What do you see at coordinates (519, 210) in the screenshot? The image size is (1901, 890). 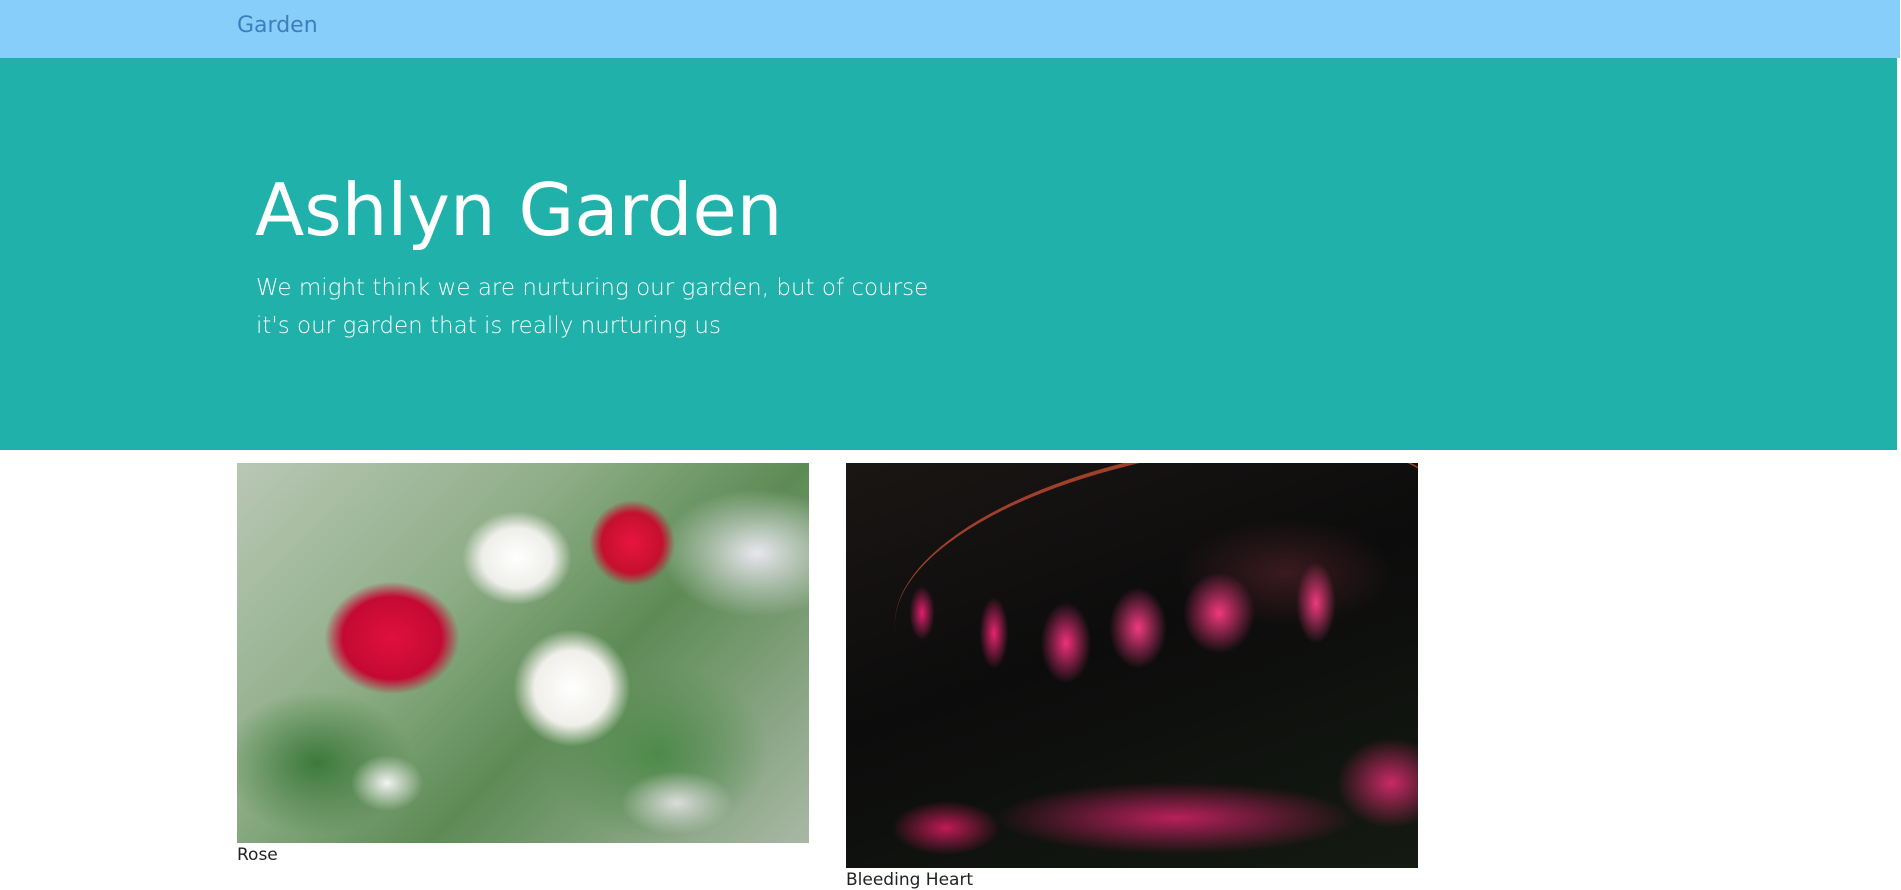 I see `page-title: Ashlyn Garden` at bounding box center [519, 210].